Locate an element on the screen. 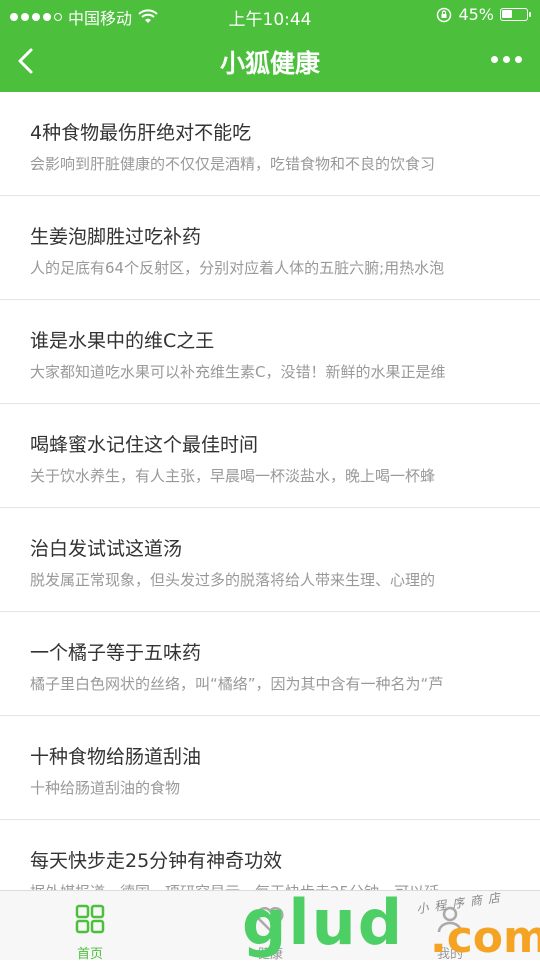 The image size is (540, 963). list-item: 一个橘子等于五味药 橘子里白色网状的丝络，叫“橘络”，因为其中含有一种名为“芦 is located at coordinates (270, 664).